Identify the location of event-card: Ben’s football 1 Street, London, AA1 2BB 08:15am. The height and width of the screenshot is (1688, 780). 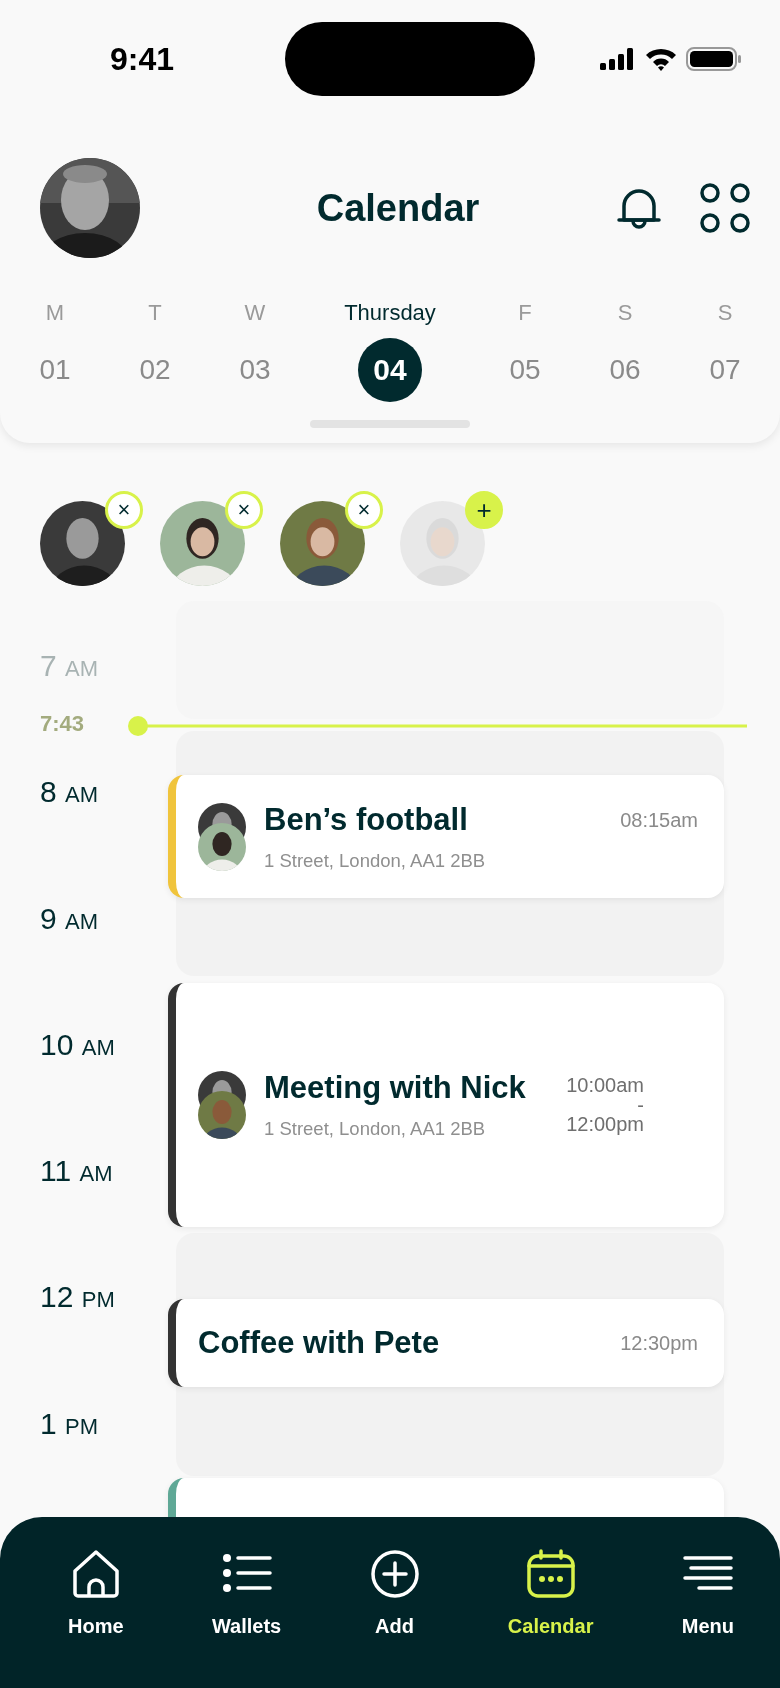
(446, 836).